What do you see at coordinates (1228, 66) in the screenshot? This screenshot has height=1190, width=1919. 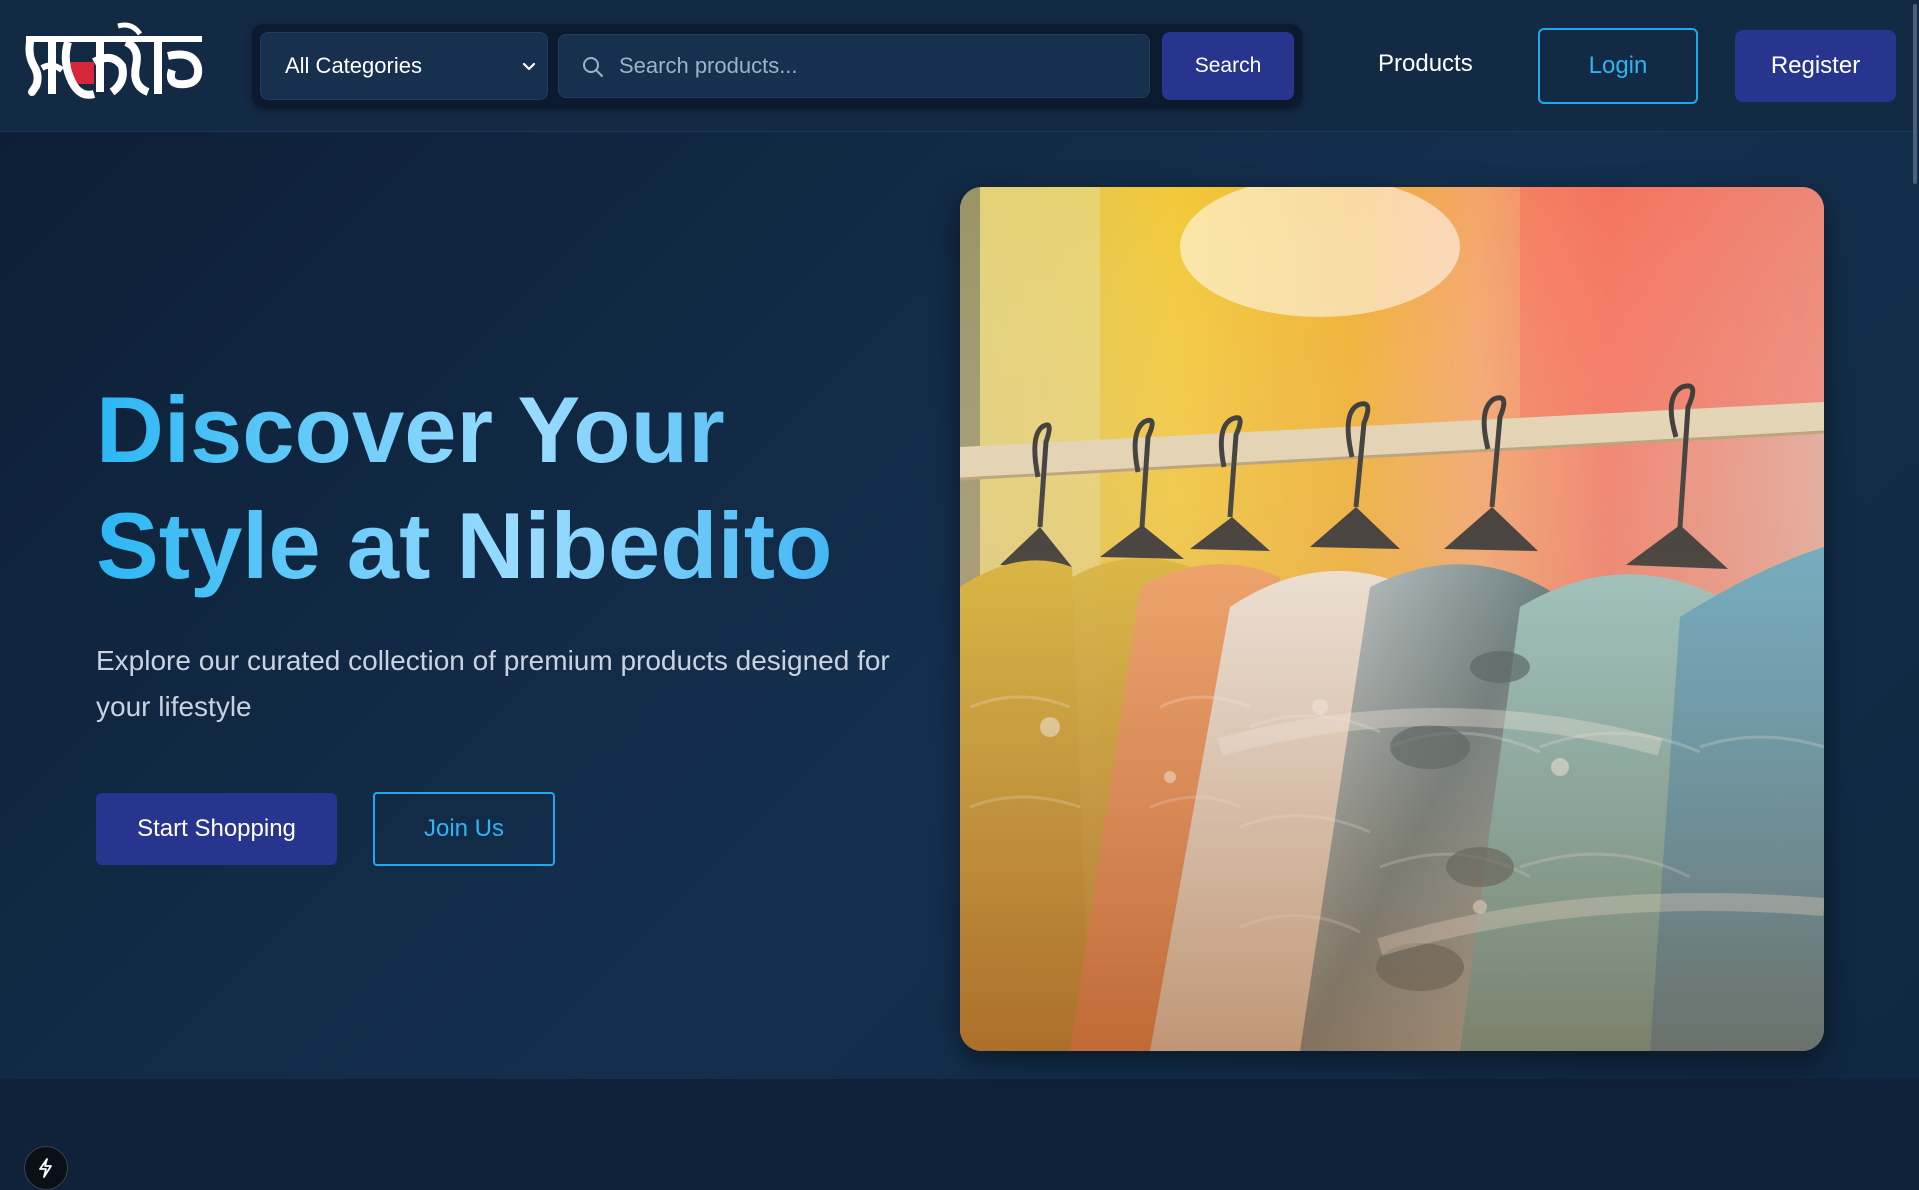 I see `search-button: Search` at bounding box center [1228, 66].